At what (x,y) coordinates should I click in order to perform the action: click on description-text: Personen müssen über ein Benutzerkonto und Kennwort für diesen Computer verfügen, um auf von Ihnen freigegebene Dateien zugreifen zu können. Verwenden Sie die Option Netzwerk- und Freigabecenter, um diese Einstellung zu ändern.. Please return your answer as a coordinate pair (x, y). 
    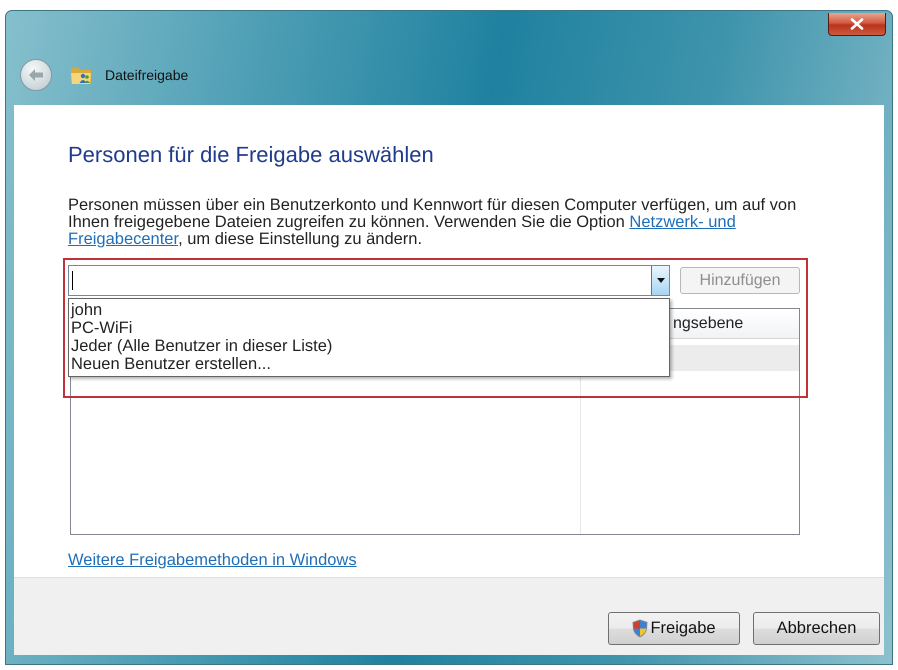
    Looking at the image, I should click on (433, 222).